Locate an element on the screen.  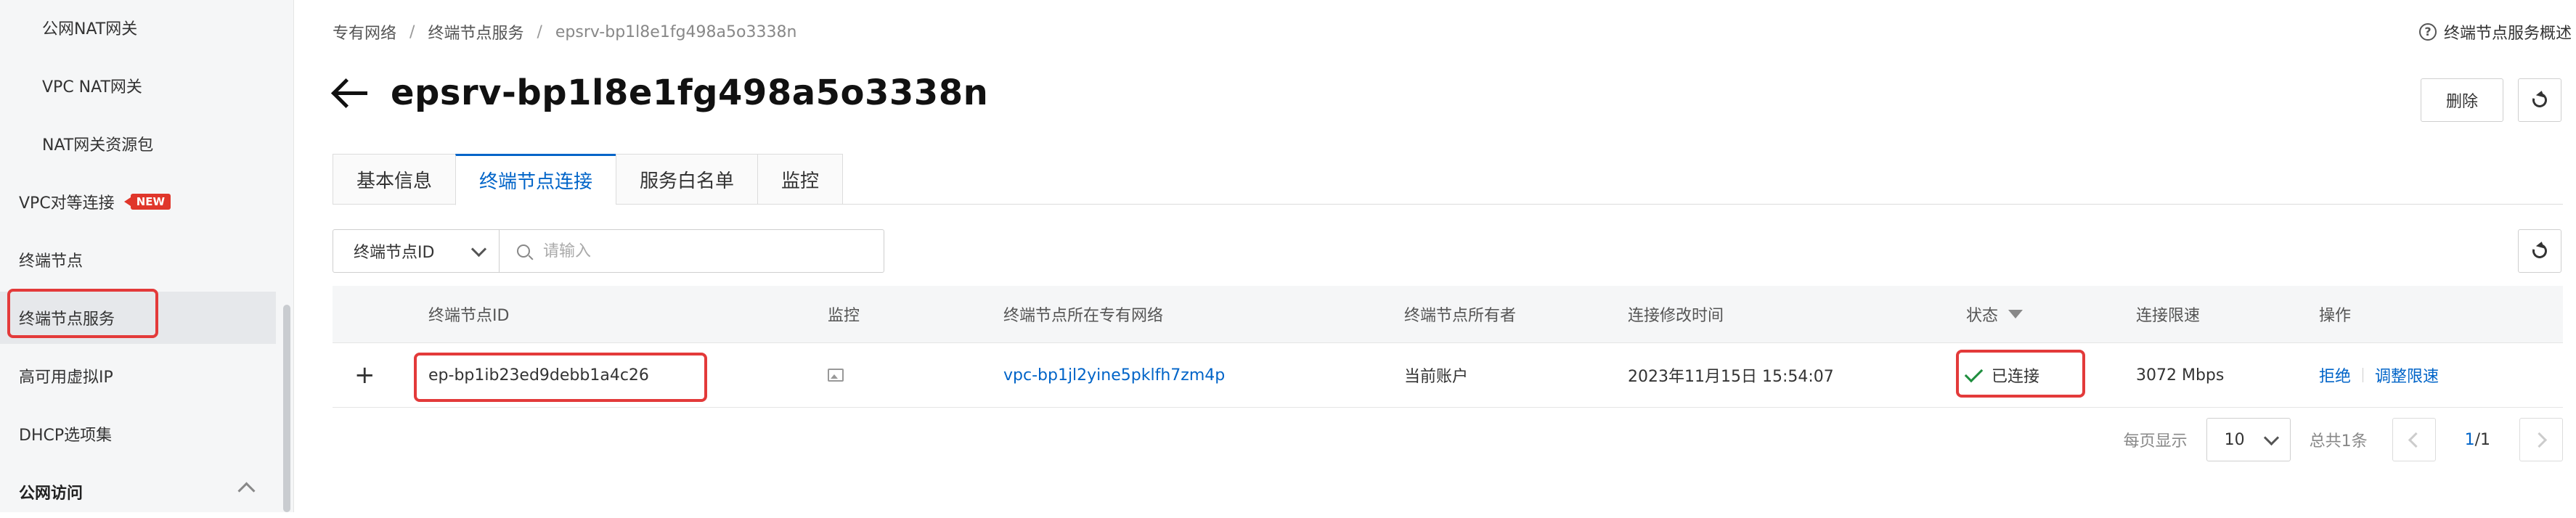
help-link-label: 终端节点服务概述 is located at coordinates (2507, 34).